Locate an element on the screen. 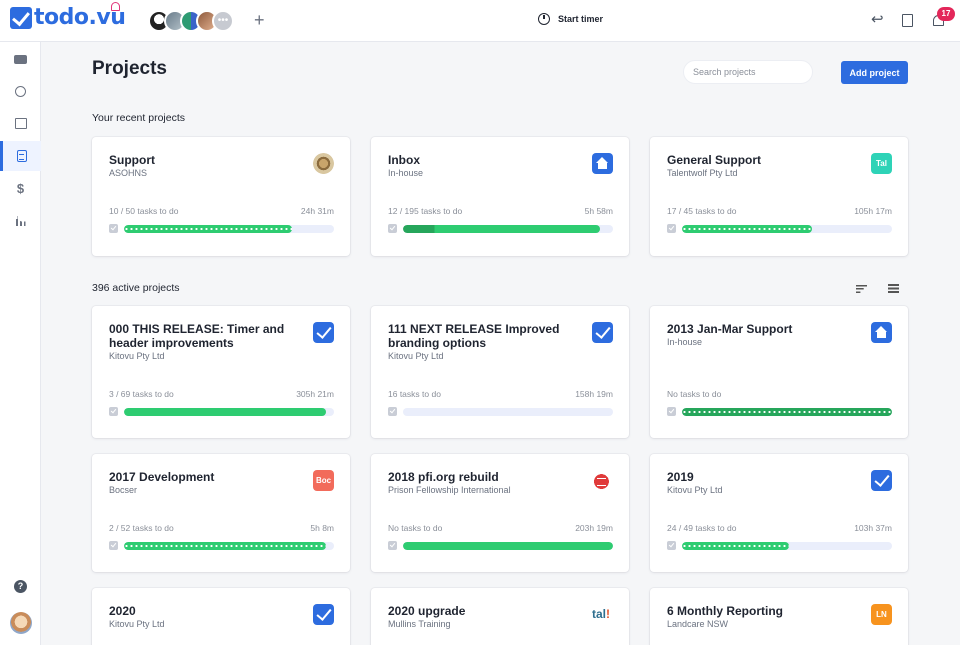  help-icon: ? is located at coordinates (20, 586).